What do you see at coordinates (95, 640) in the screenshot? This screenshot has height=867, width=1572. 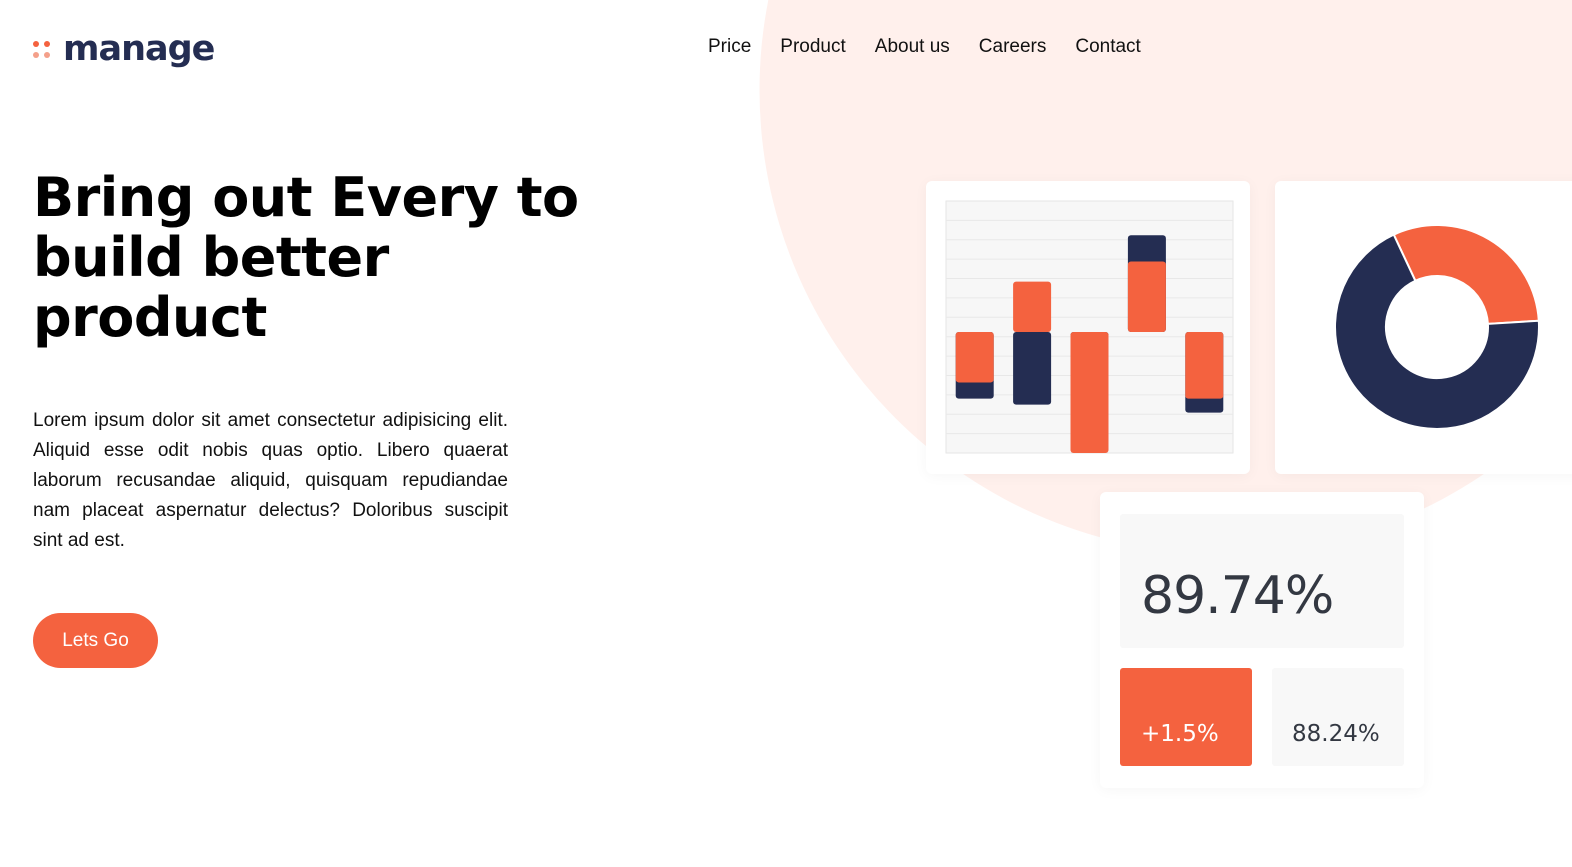 I see `lets-go-button: Lets Go` at bounding box center [95, 640].